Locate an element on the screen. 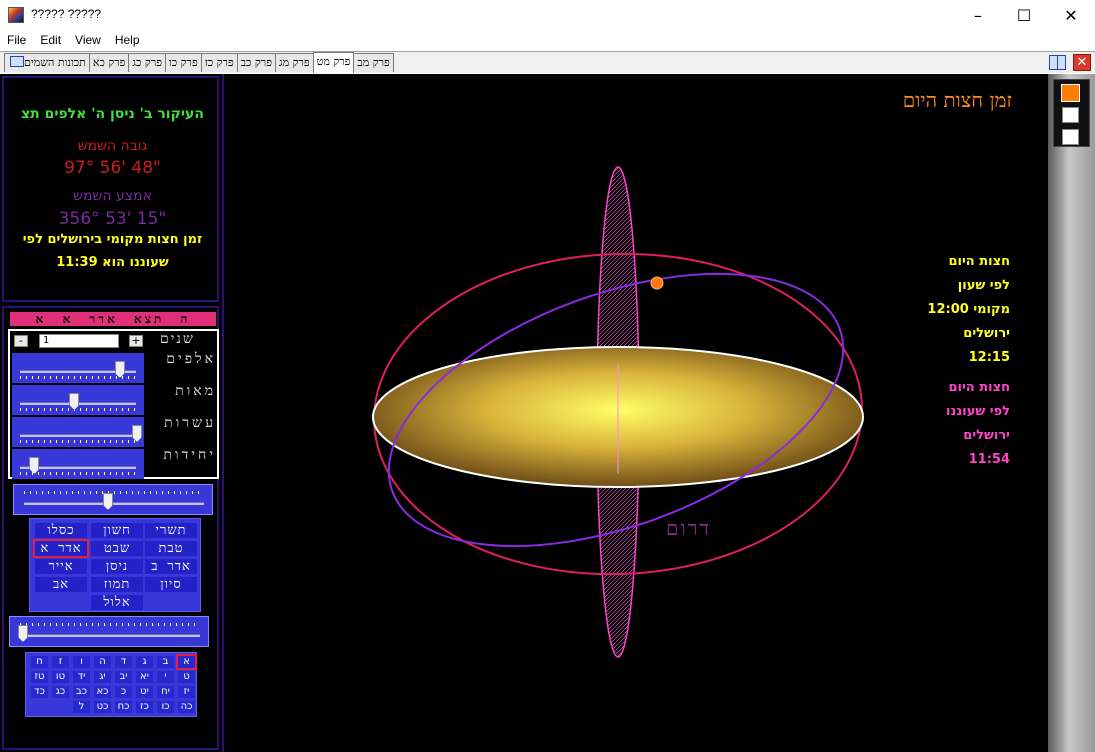 This screenshot has width=1095, height=752. month-item: תמוז is located at coordinates (117, 584).